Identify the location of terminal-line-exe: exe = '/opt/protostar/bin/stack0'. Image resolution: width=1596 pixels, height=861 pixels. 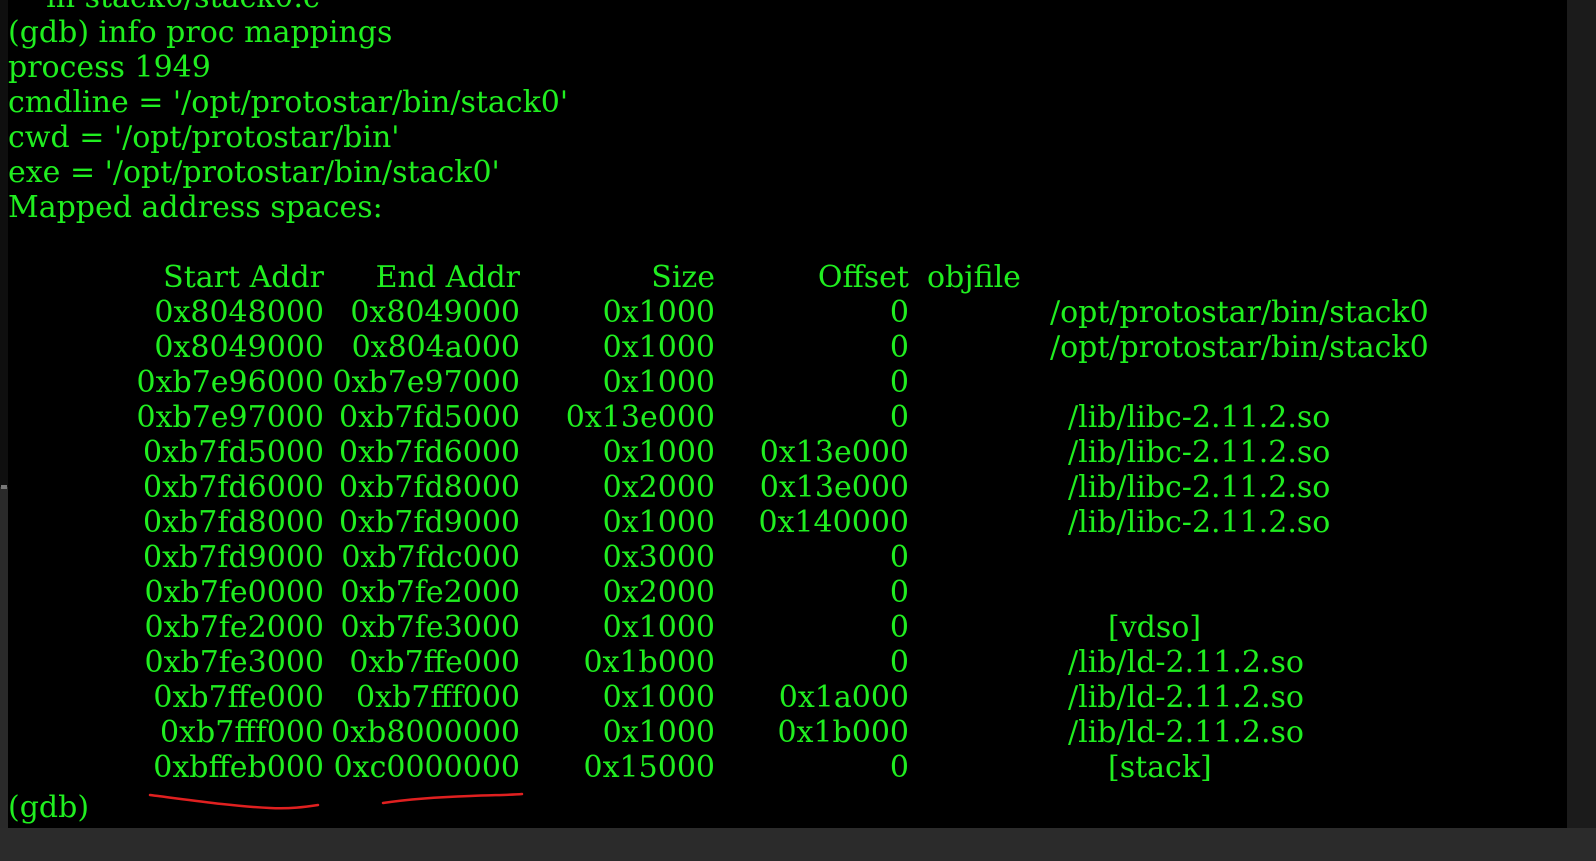
(254, 172).